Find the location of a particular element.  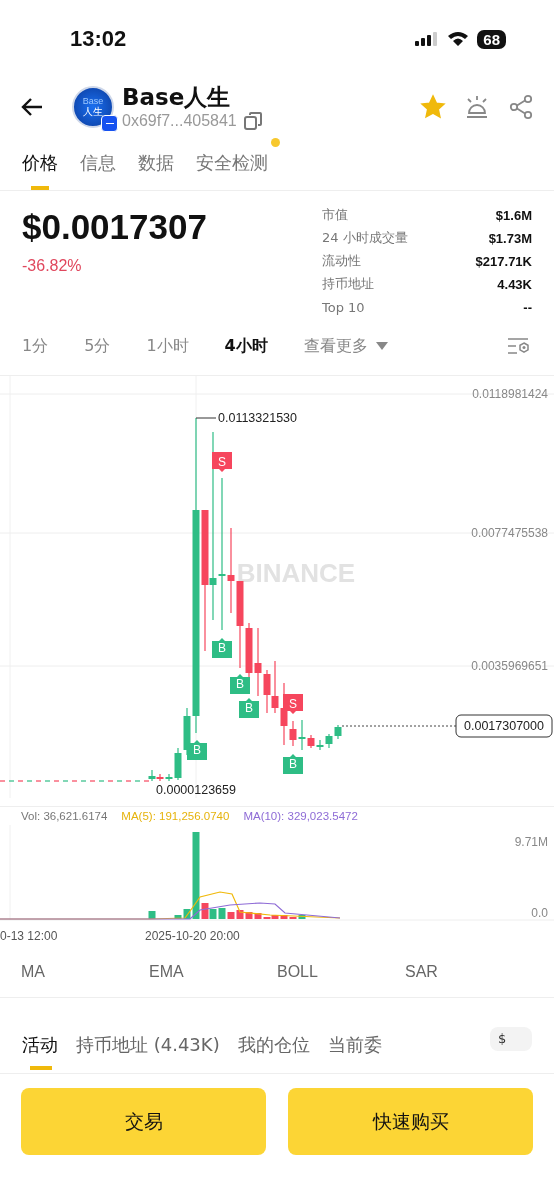

share-icon is located at coordinates (521, 107).